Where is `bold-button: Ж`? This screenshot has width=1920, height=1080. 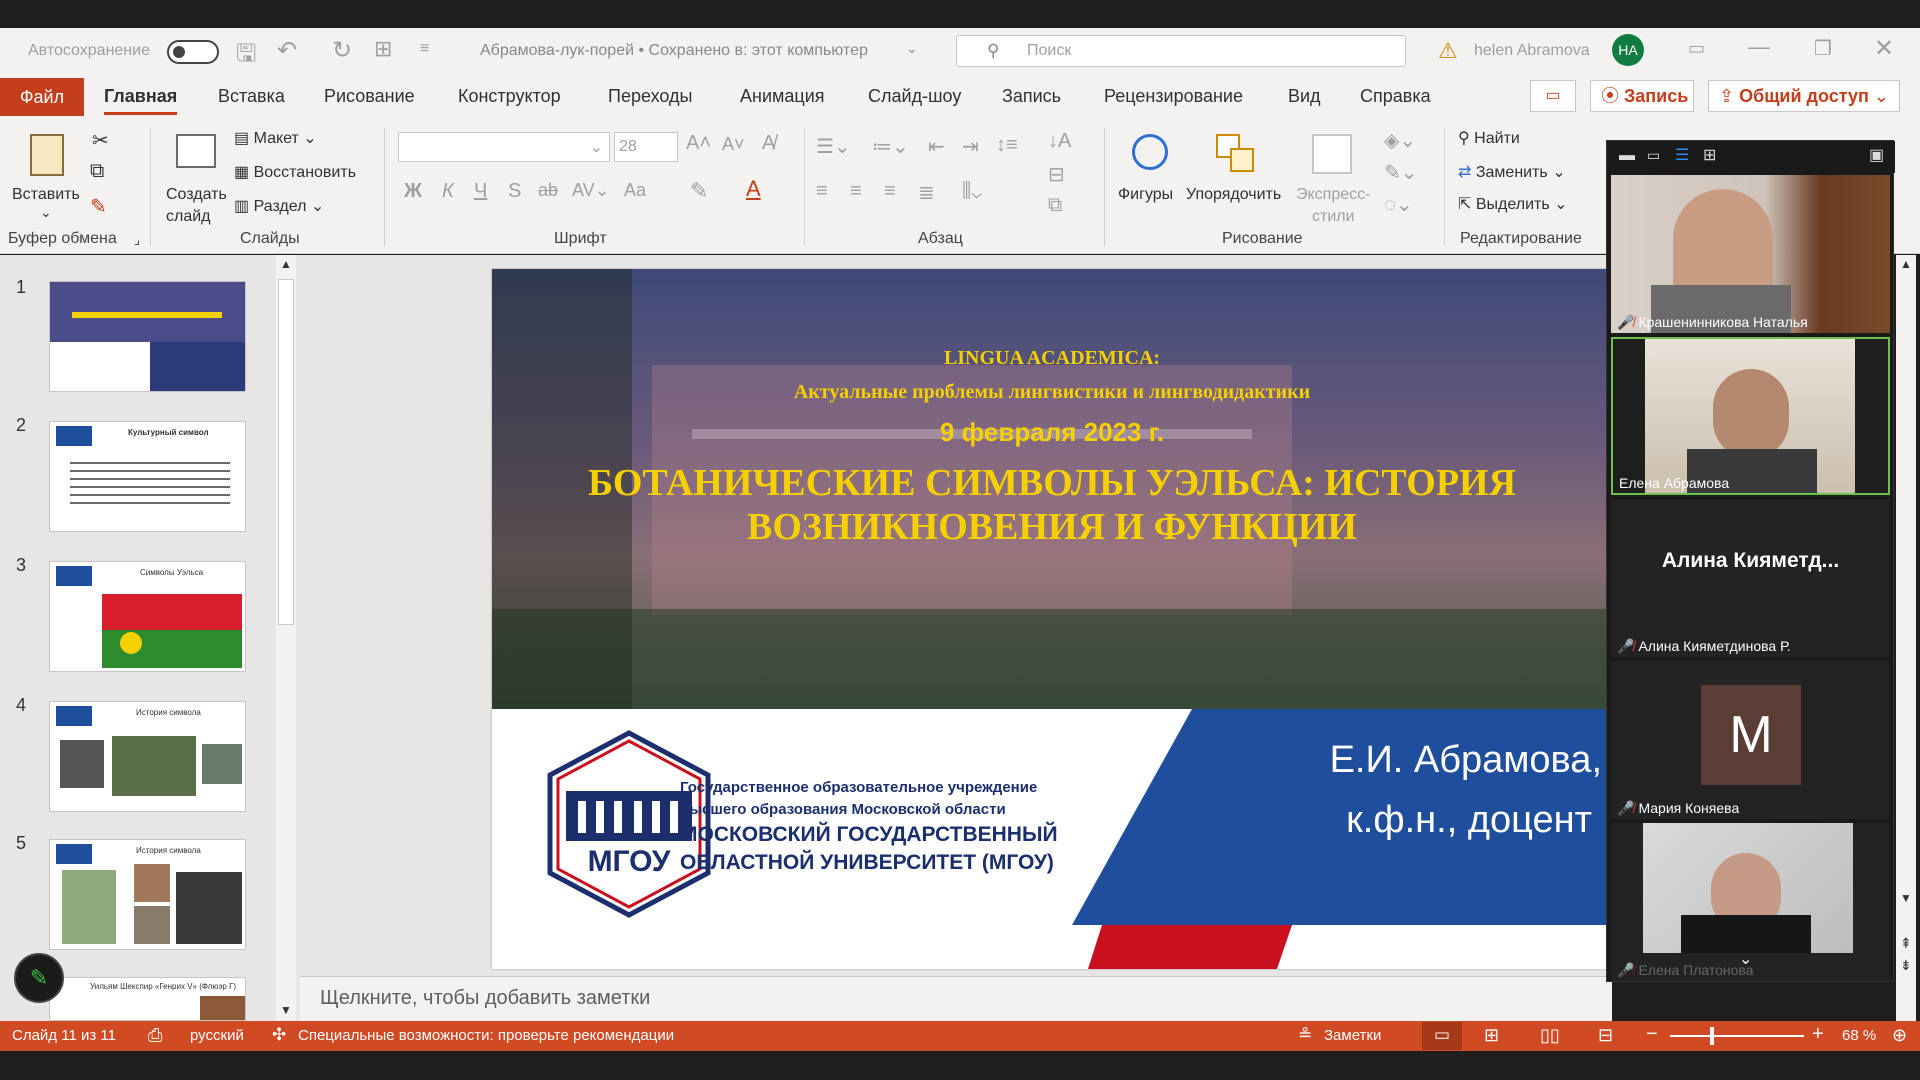
bold-button: Ж is located at coordinates (413, 191).